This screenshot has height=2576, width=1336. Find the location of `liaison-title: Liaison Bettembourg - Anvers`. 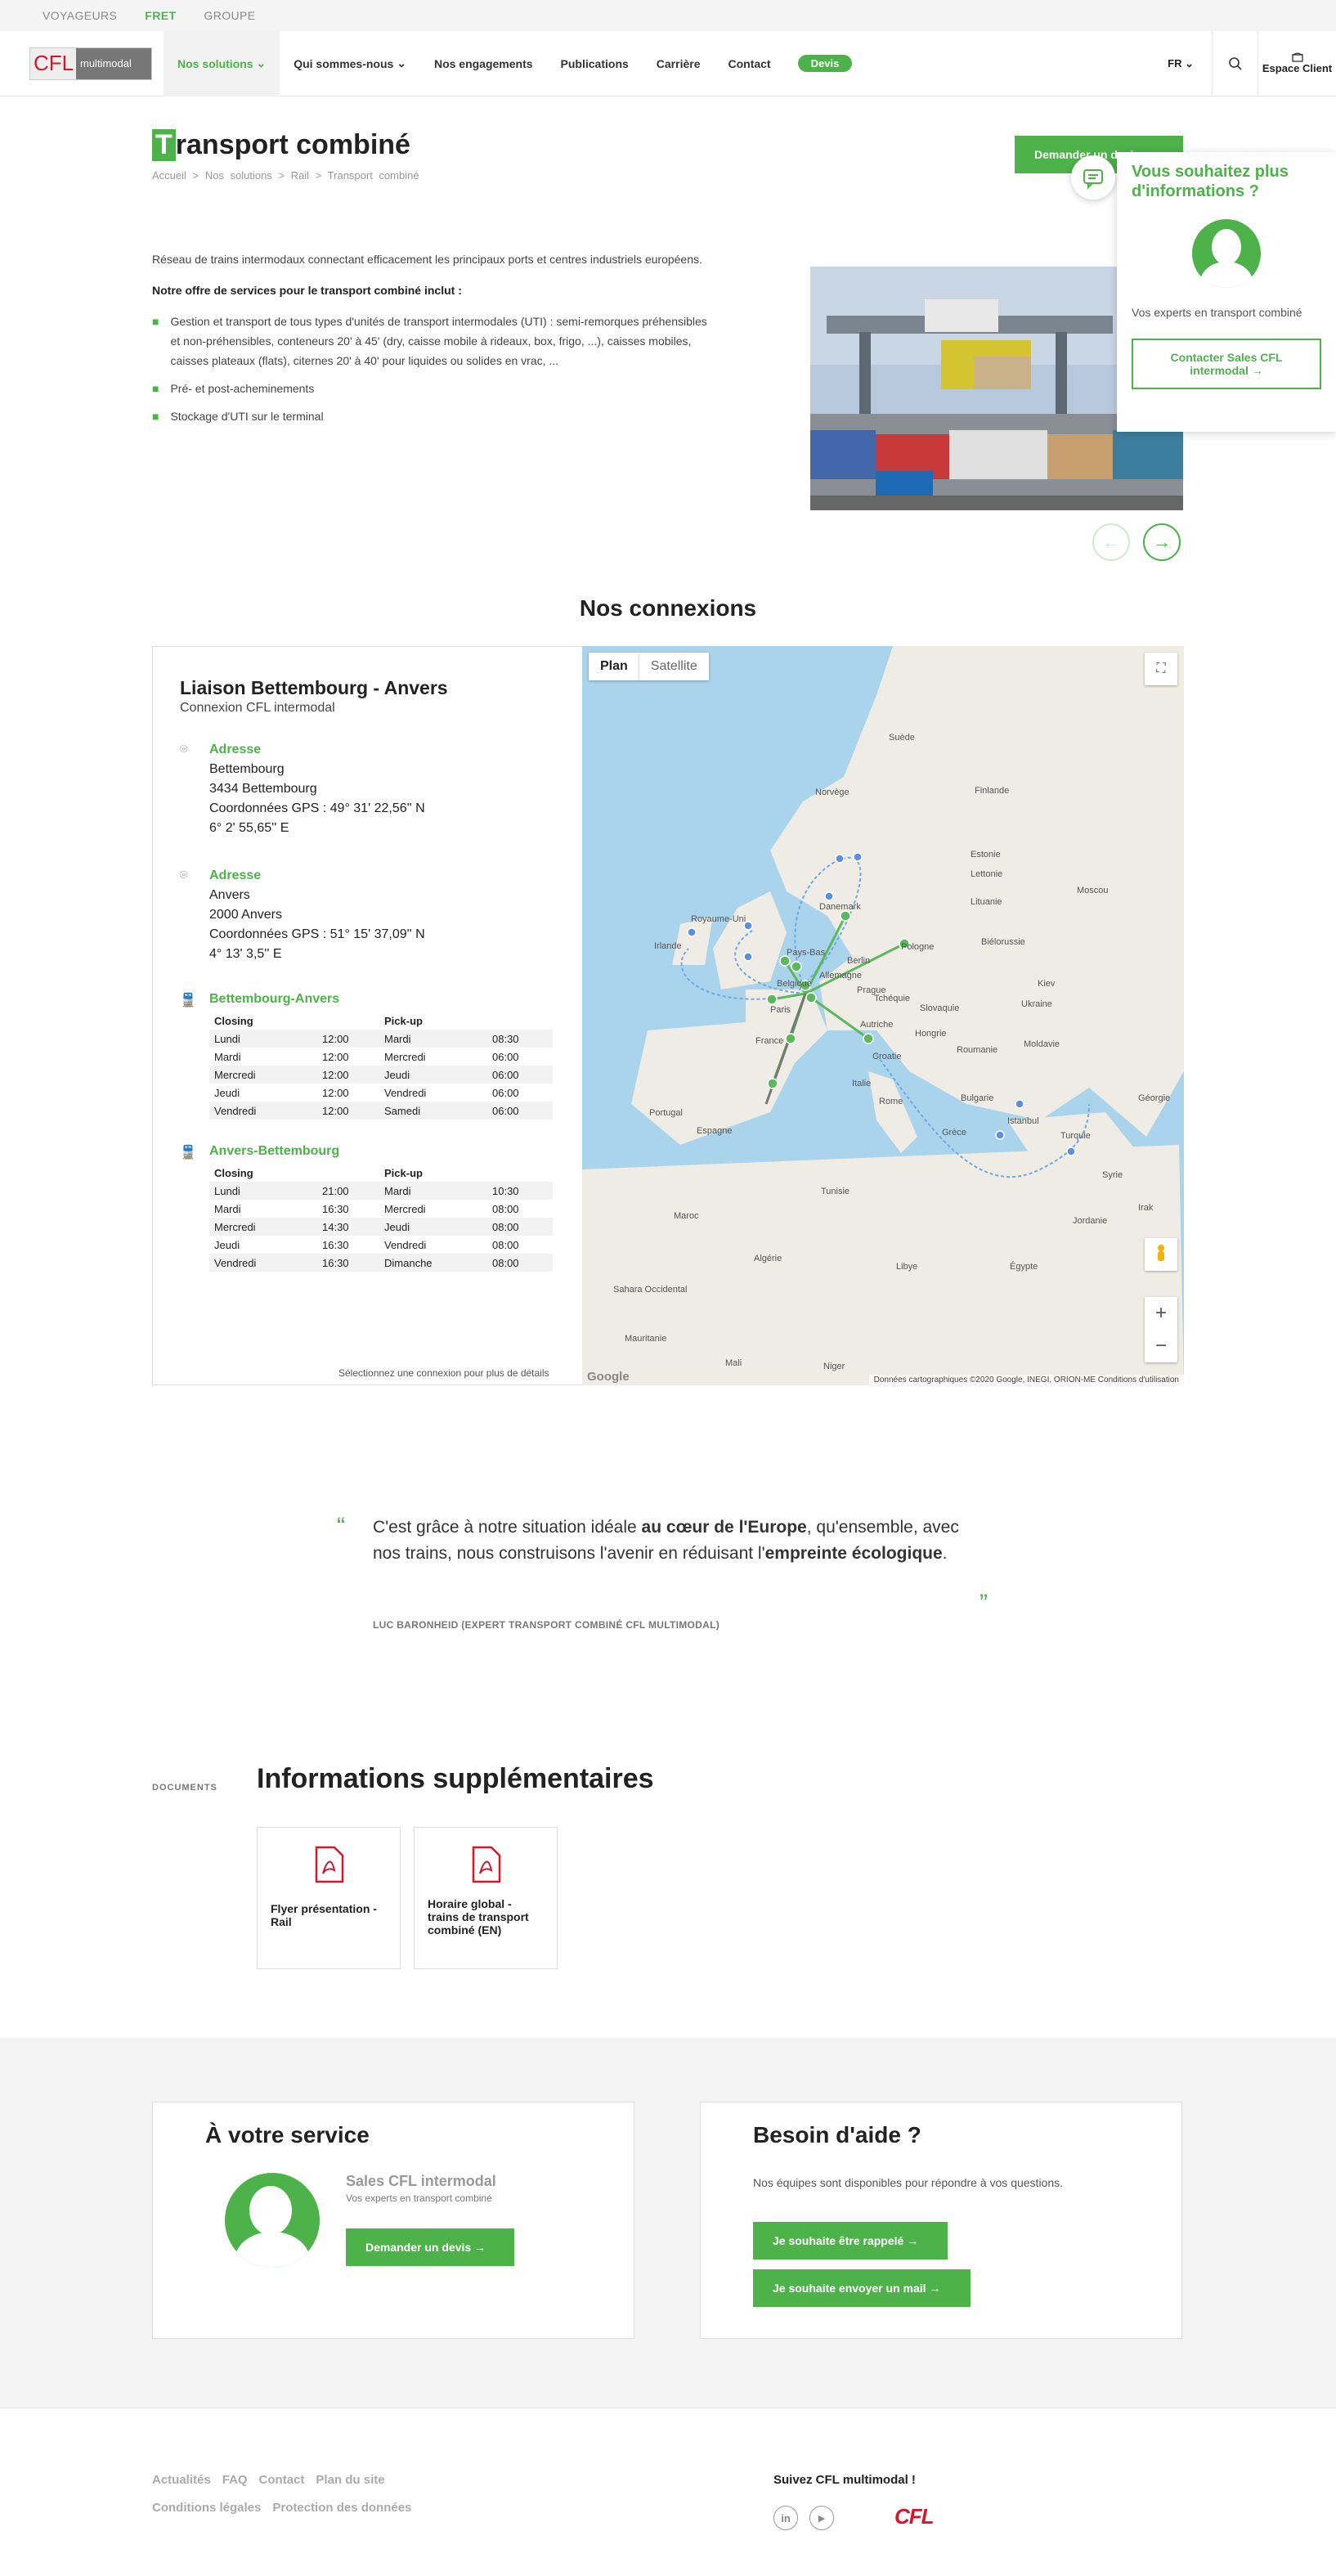

liaison-title: Liaison Bettembourg - Anvers is located at coordinates (314, 688).